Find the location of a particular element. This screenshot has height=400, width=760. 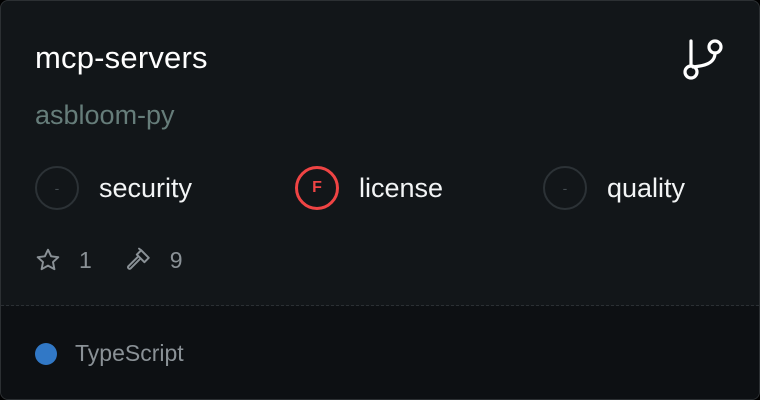

repo-stats: 1 9 is located at coordinates (126, 260).